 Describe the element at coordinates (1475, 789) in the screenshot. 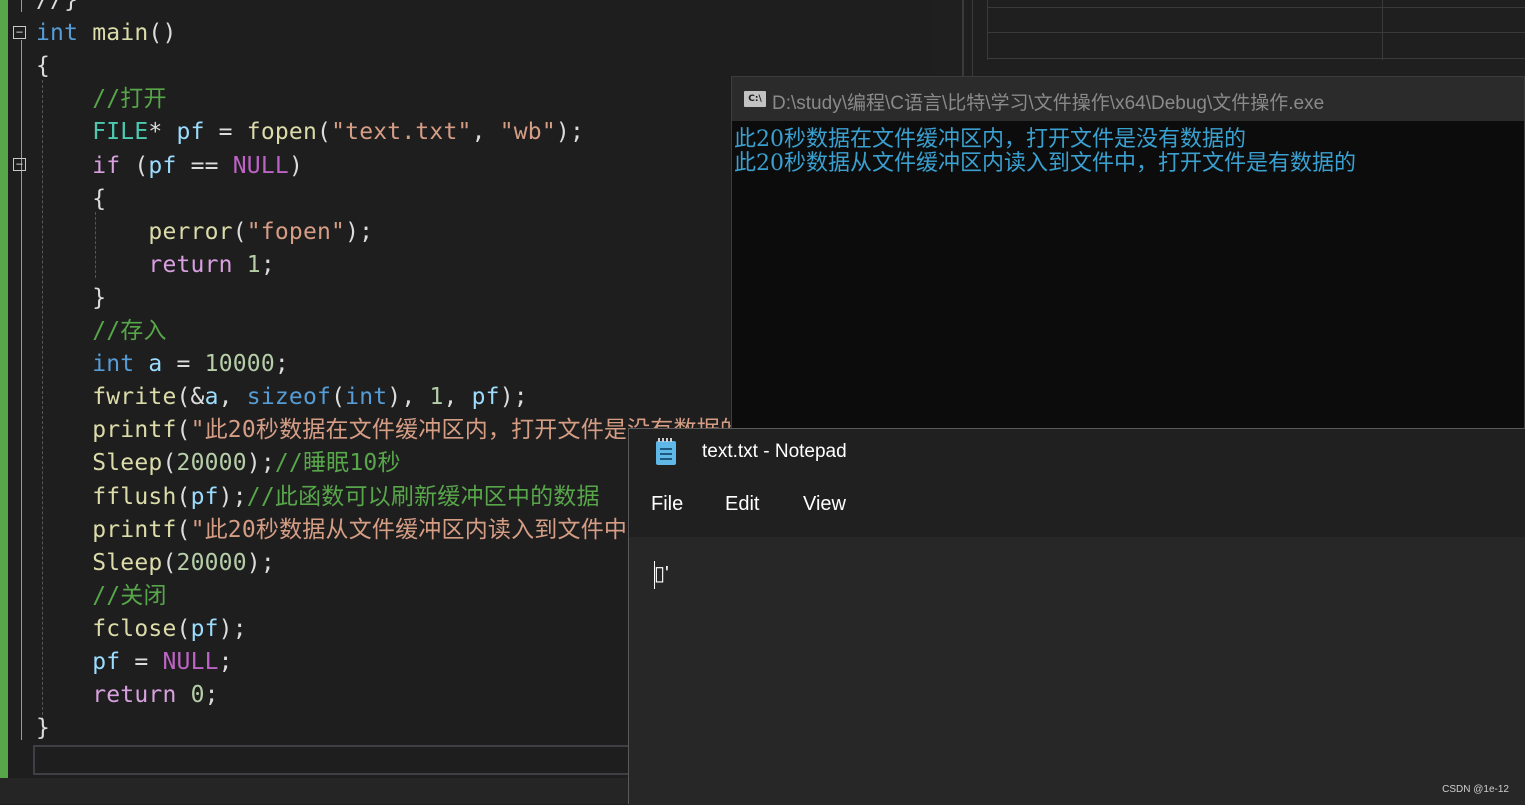

I see `watermark: CSDN @1e-12` at that location.